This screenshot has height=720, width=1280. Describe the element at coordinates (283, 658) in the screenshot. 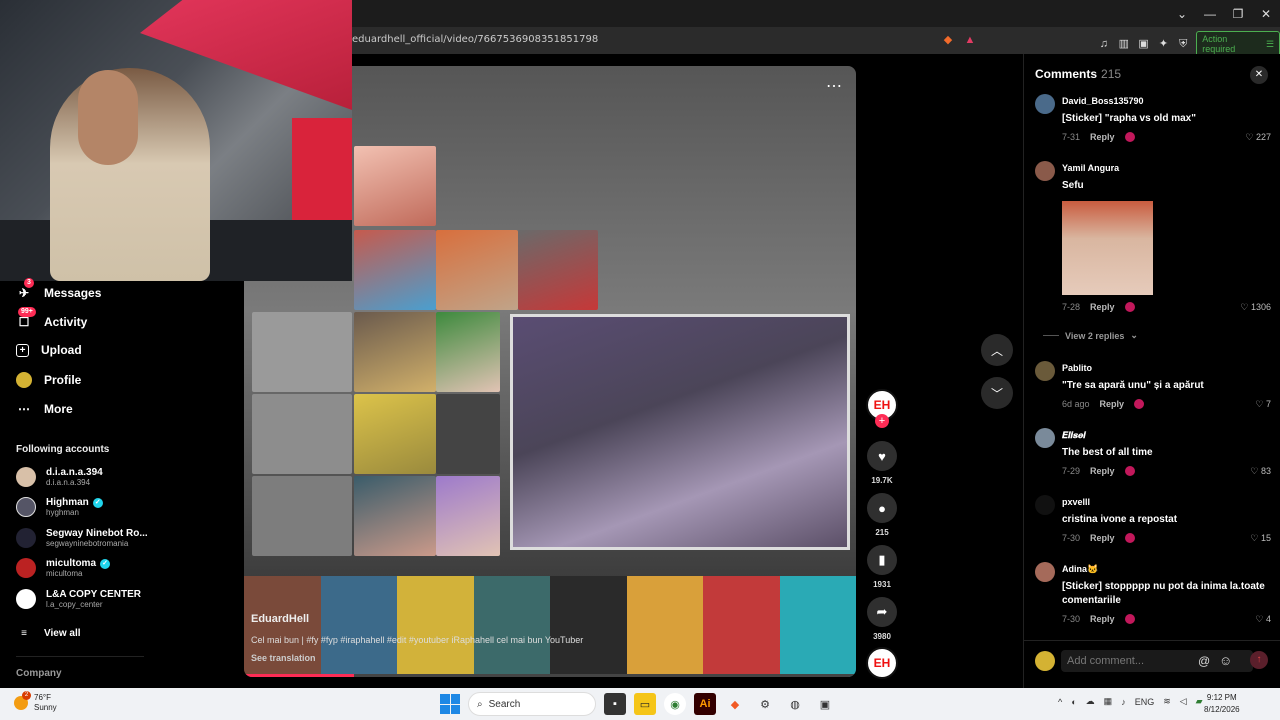

I see `see-translation-link: See translation` at that location.